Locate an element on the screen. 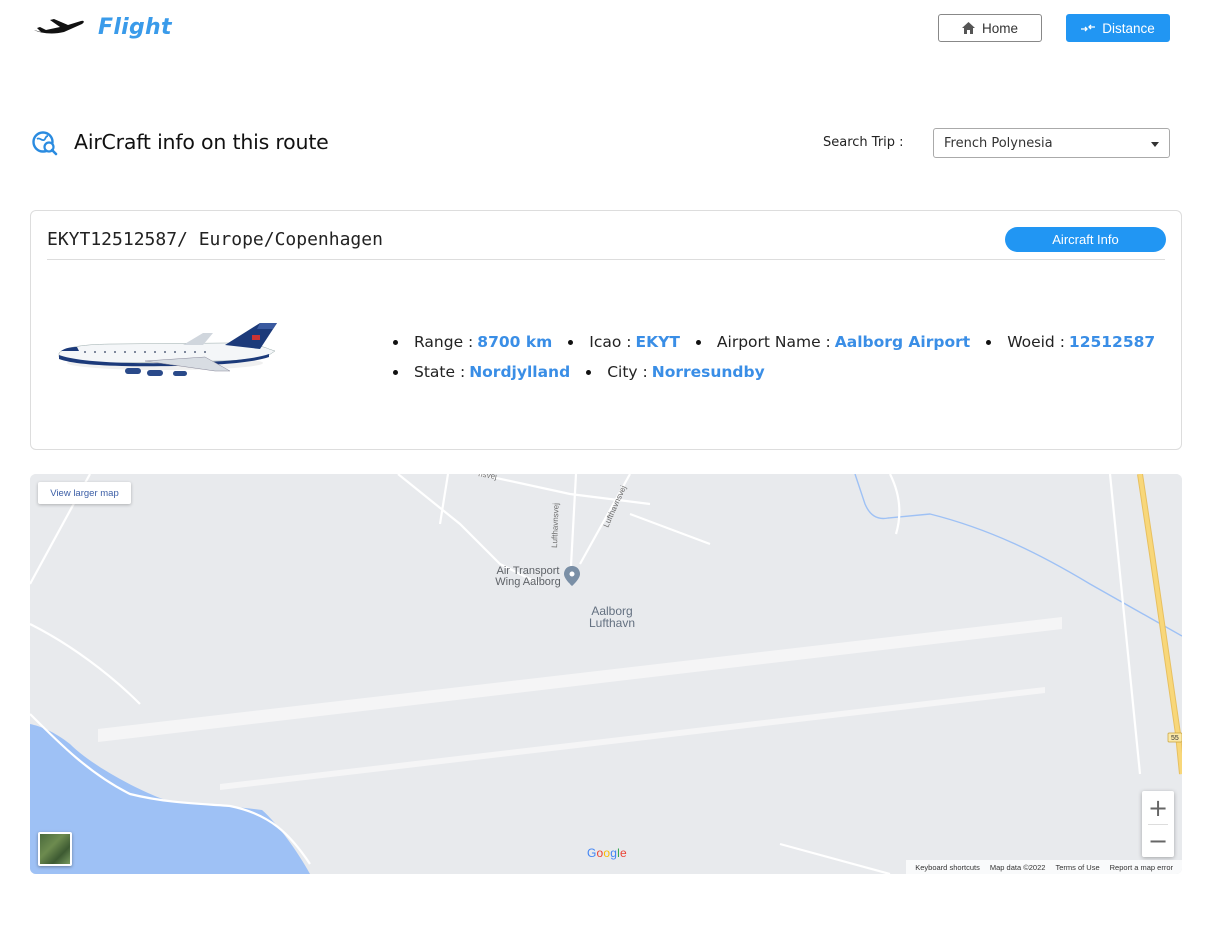  brand-name: Flight is located at coordinates (135, 27).